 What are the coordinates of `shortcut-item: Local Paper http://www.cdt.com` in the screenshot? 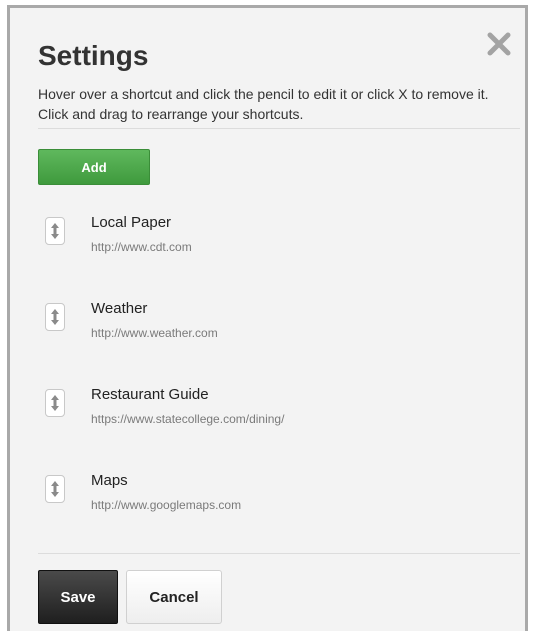 It's located at (278, 233).